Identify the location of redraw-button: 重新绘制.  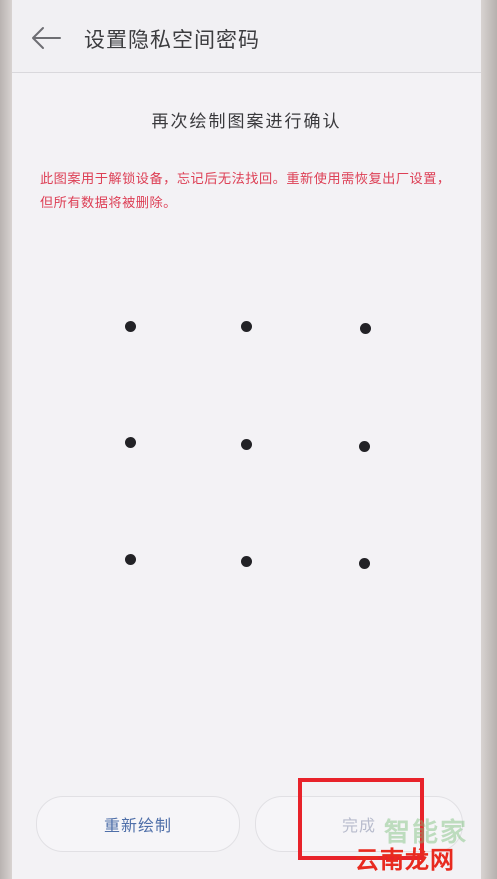
(138, 824).